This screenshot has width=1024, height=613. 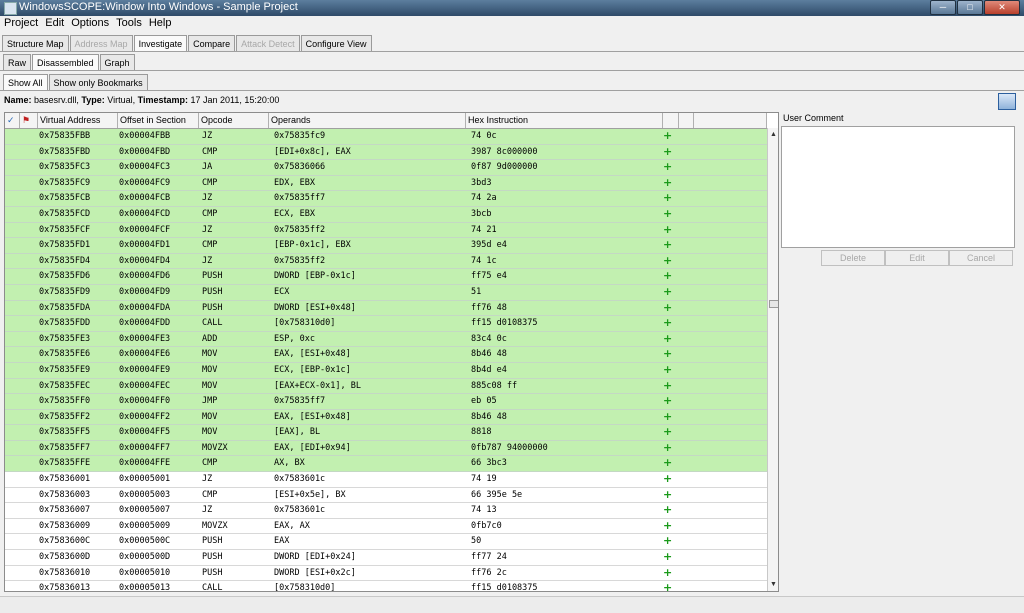 What do you see at coordinates (17, 62) in the screenshot?
I see `tab-raw: Raw` at bounding box center [17, 62].